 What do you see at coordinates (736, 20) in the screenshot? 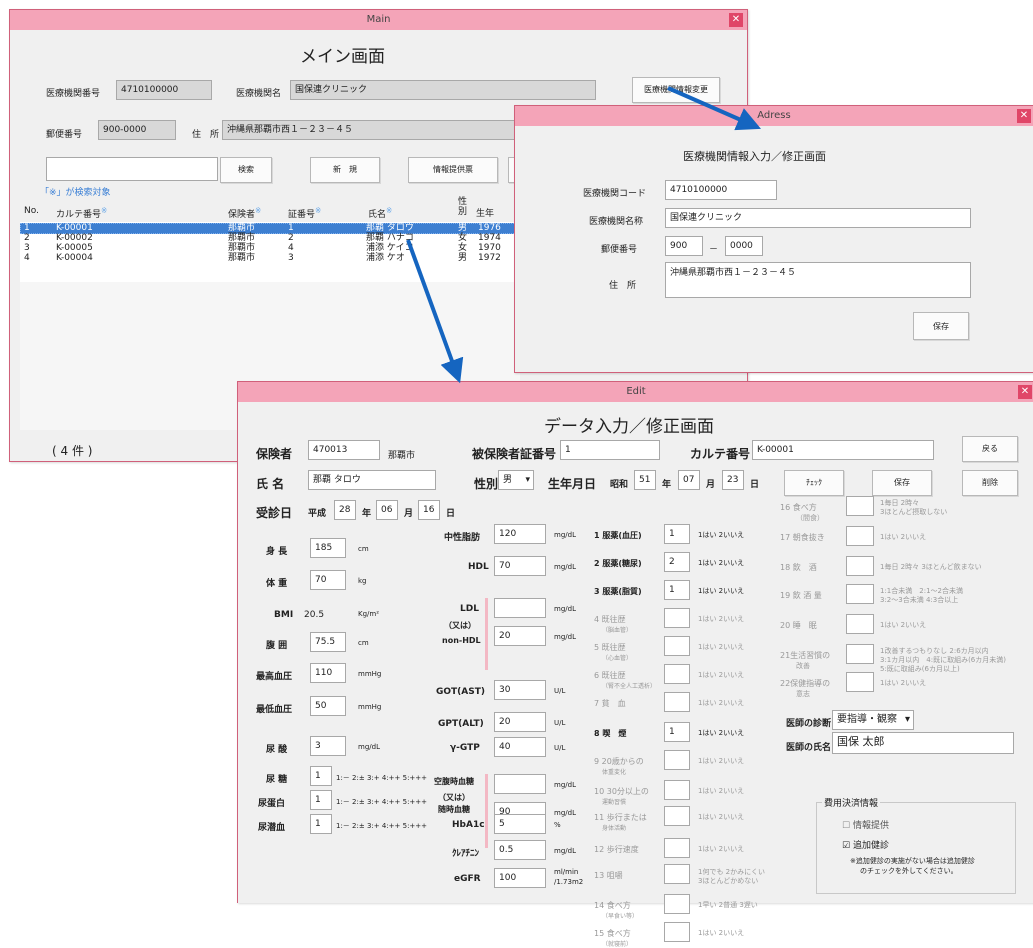
I see `main-close-icon: ✕` at bounding box center [736, 20].